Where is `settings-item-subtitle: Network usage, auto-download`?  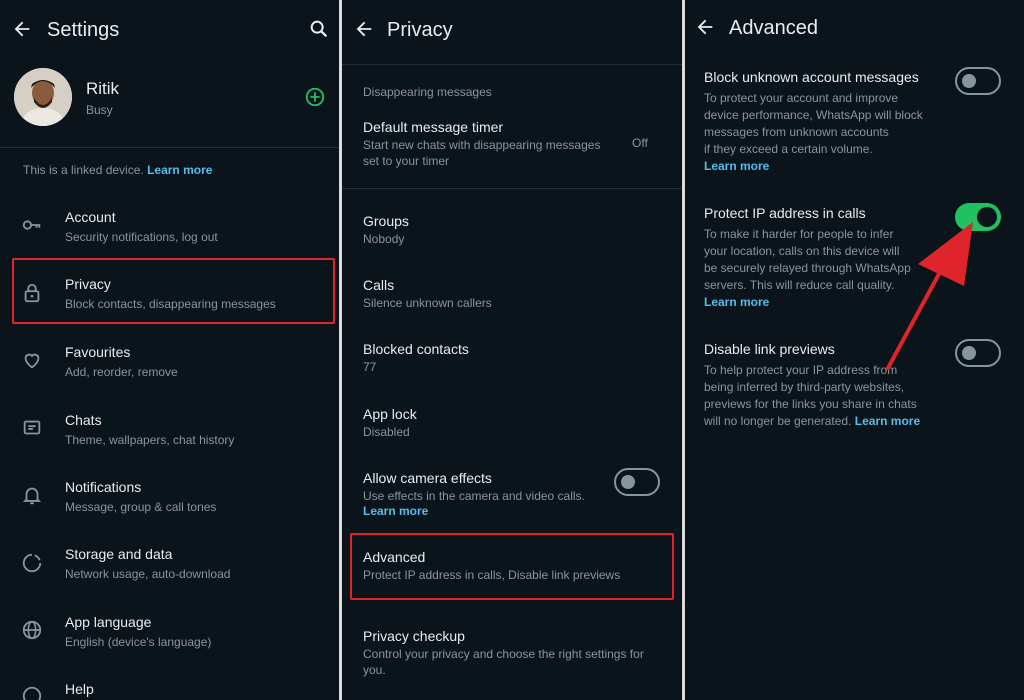 settings-item-subtitle: Network usage, auto-download is located at coordinates (148, 574).